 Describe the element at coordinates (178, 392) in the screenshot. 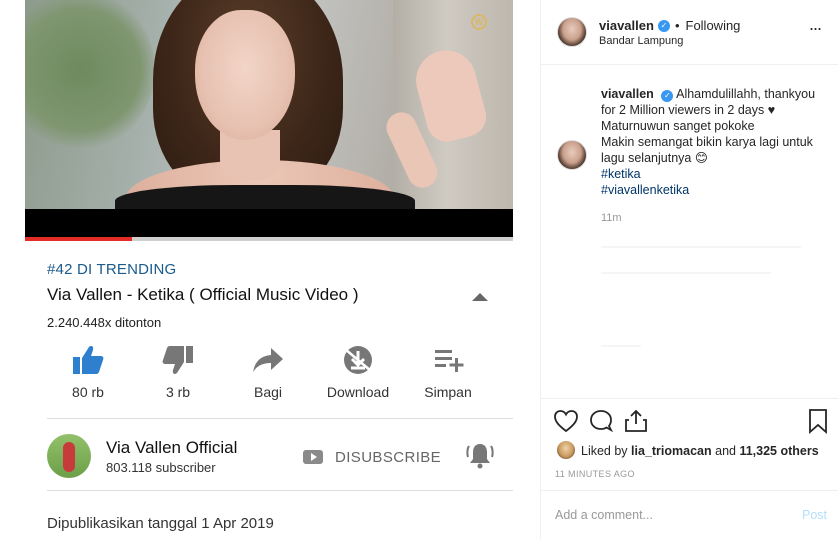

I see `dislike-count: 3 rb` at that location.